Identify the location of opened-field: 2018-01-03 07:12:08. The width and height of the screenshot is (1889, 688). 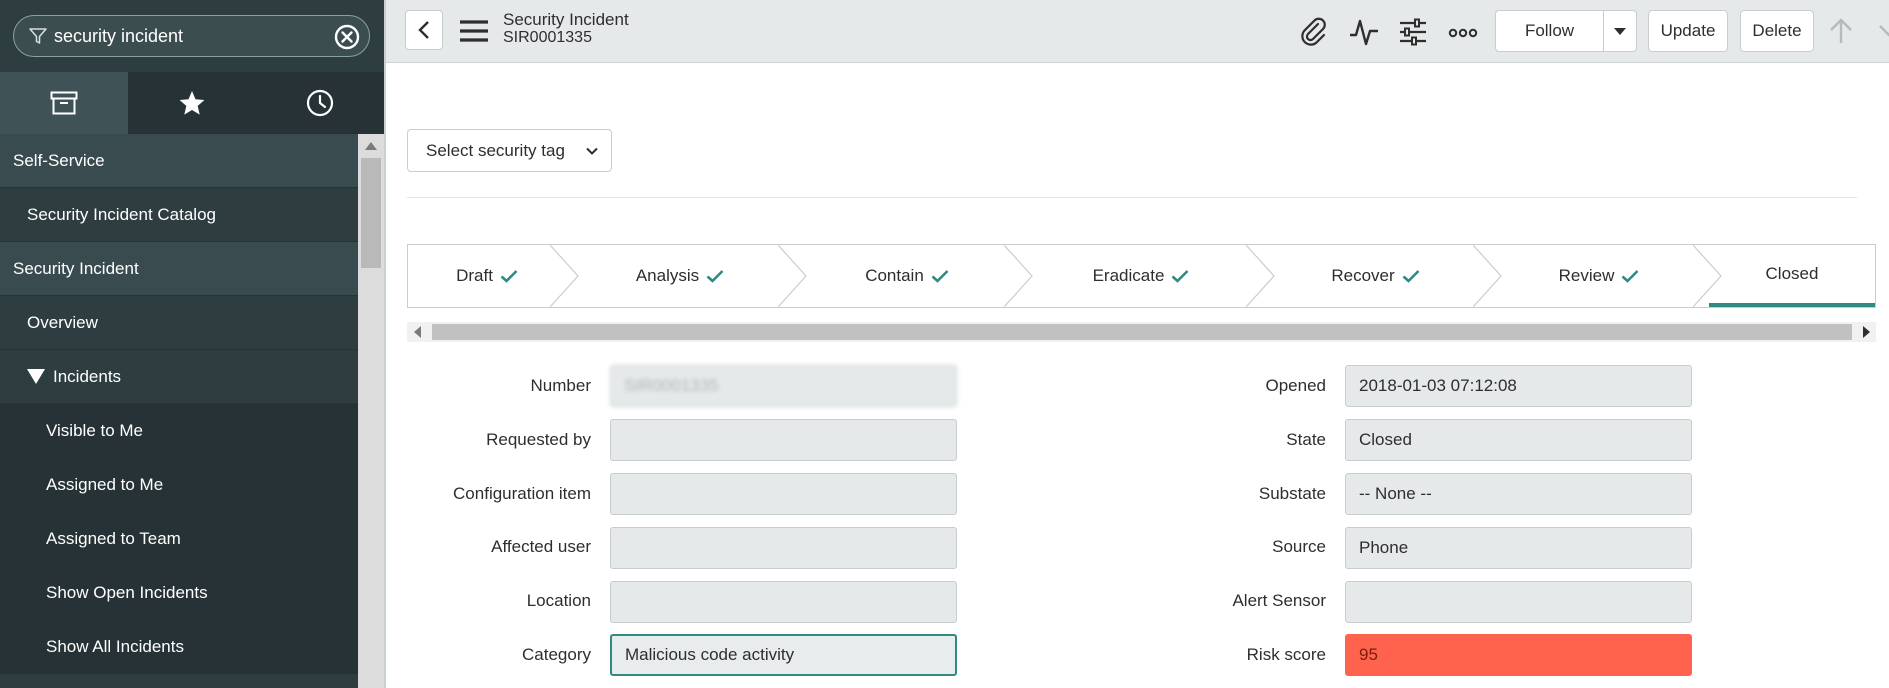
(1518, 386).